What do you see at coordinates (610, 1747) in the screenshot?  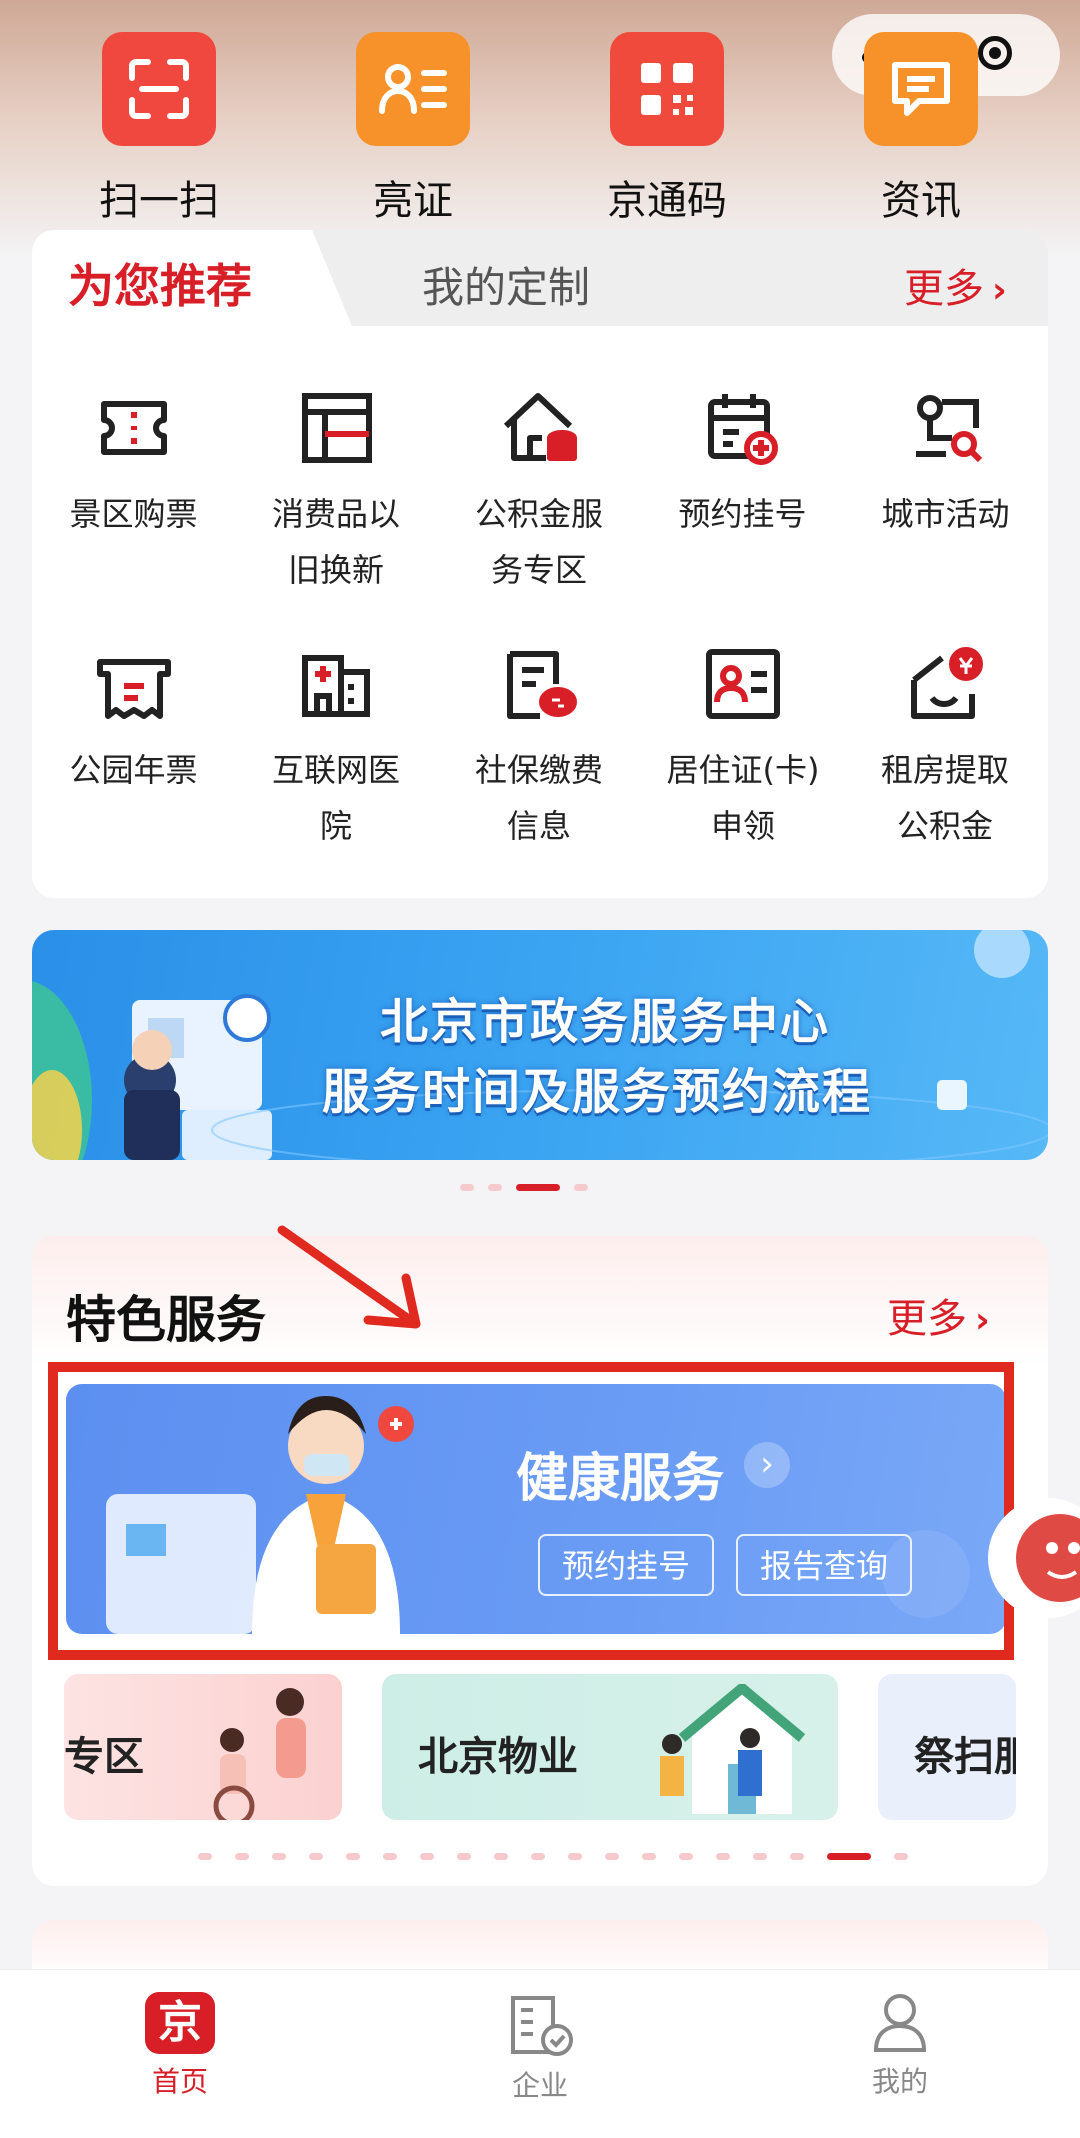 I see `mini-card-beijing-property: 北京物业` at bounding box center [610, 1747].